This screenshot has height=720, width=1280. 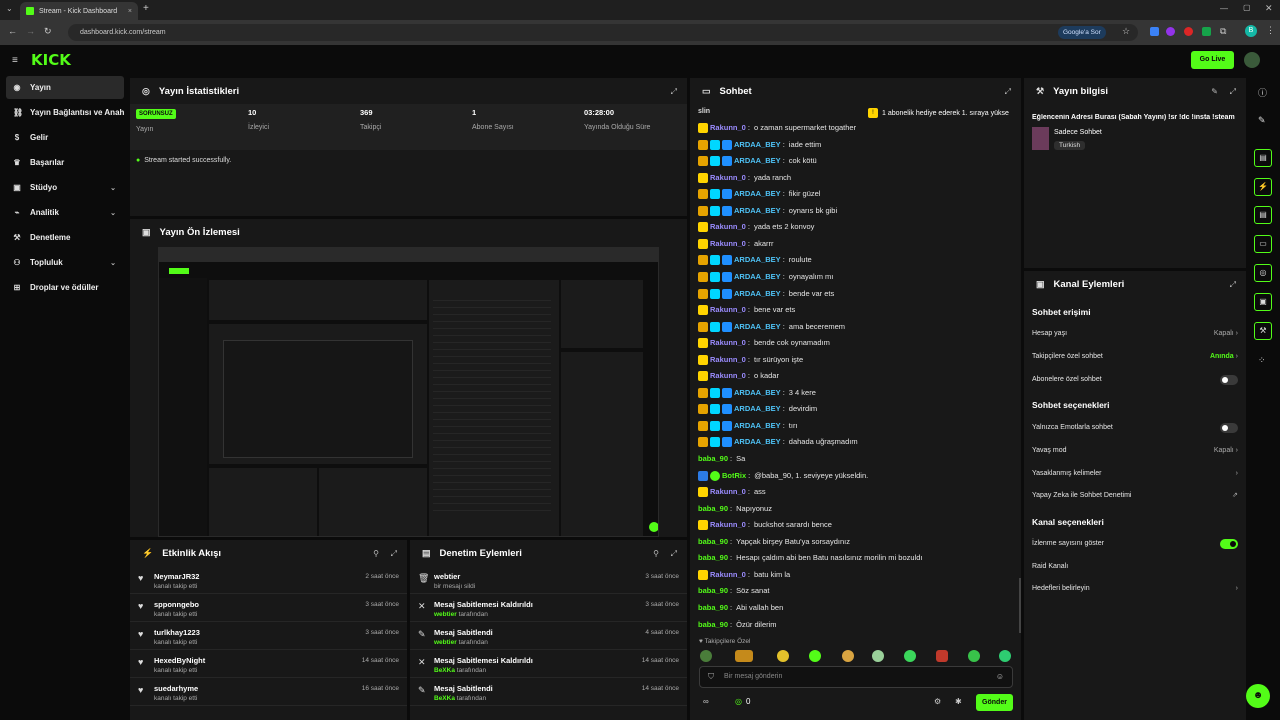 I want to click on sidebar-item-analytics: ⌁ Analitik ⌄, so click(x=65, y=212).